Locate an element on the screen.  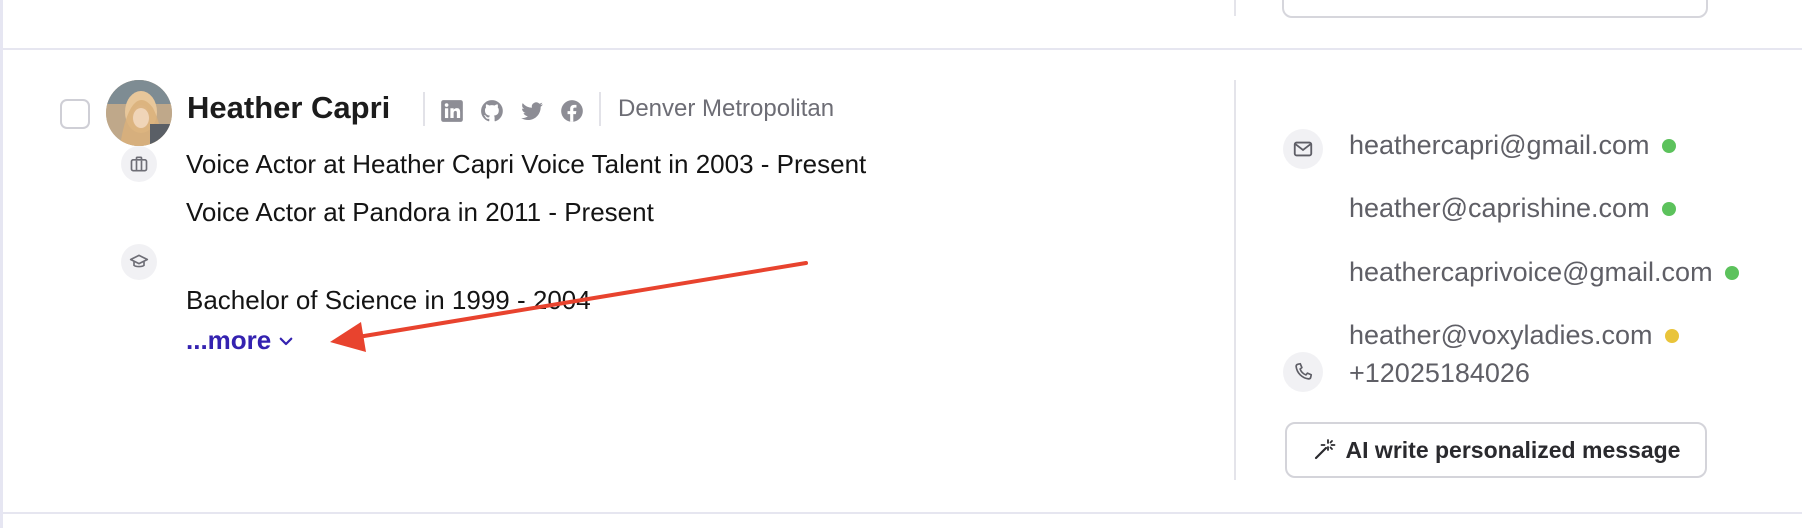
ai-button-label: AI write personalized message is located at coordinates (1513, 449).